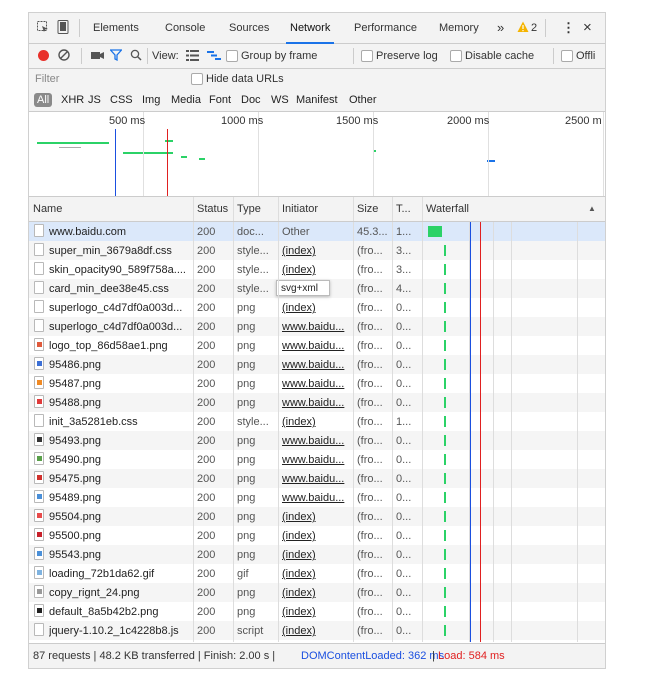 Image resolution: width=658 pixels, height=682 pixels. Describe the element at coordinates (72, 100) in the screenshot. I see `type-filter-xhr: XHR` at that location.